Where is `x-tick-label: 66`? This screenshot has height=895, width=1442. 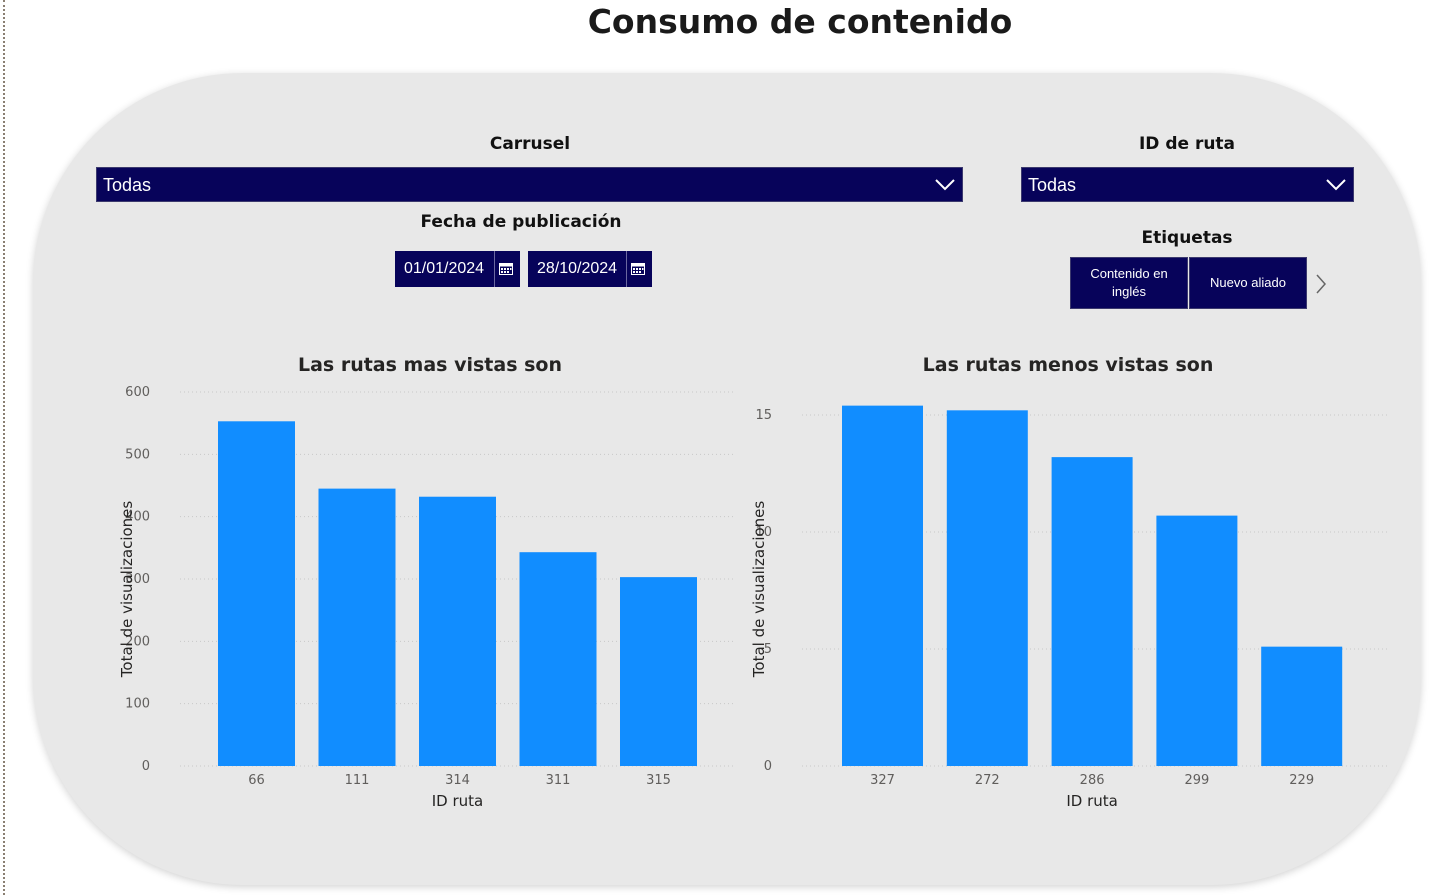
x-tick-label: 66 is located at coordinates (256, 780).